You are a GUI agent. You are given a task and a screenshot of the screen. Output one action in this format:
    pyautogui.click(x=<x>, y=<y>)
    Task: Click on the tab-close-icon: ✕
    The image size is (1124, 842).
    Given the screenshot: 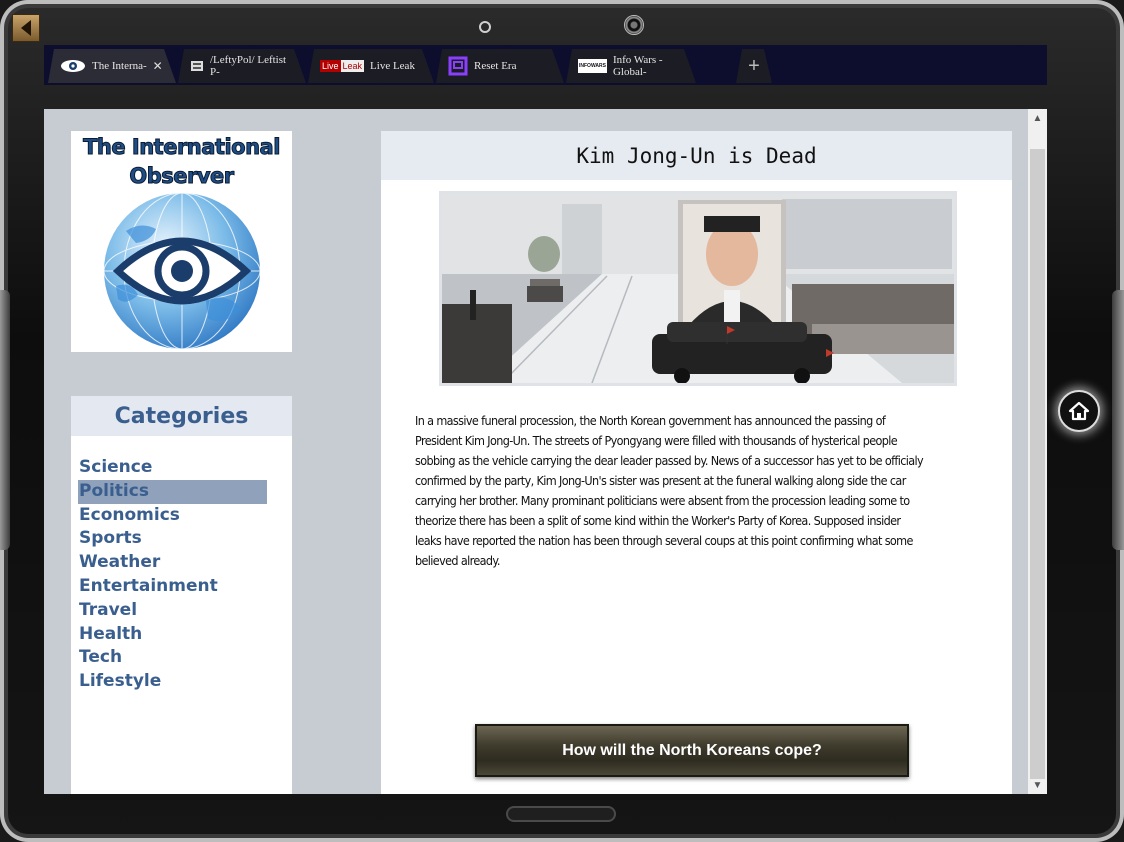 What is the action you would take?
    pyautogui.click(x=158, y=66)
    